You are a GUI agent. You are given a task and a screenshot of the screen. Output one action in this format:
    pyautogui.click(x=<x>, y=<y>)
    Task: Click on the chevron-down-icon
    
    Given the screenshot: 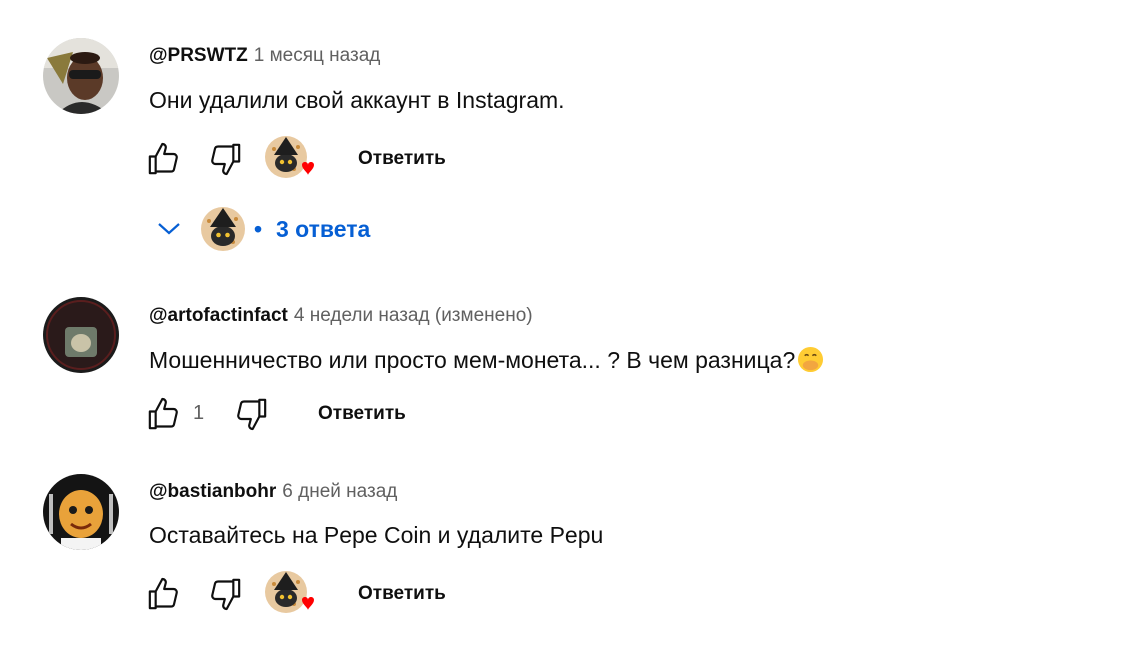 What is the action you would take?
    pyautogui.click(x=169, y=229)
    